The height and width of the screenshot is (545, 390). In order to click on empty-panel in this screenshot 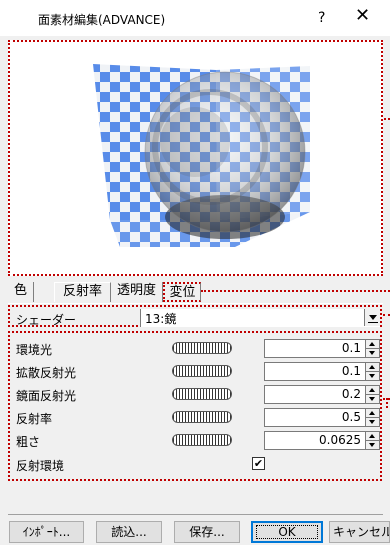, I will do `click(195, 499)`.